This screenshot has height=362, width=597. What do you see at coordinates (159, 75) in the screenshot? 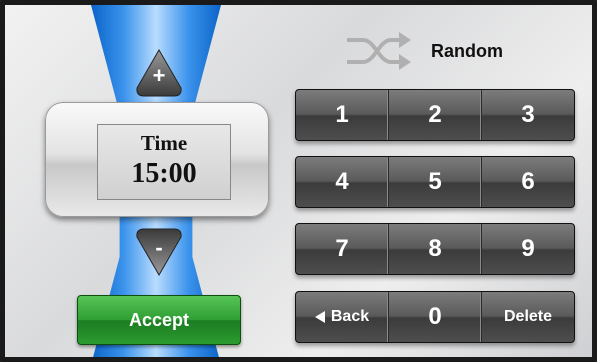
I see `plus-icon: +` at bounding box center [159, 75].